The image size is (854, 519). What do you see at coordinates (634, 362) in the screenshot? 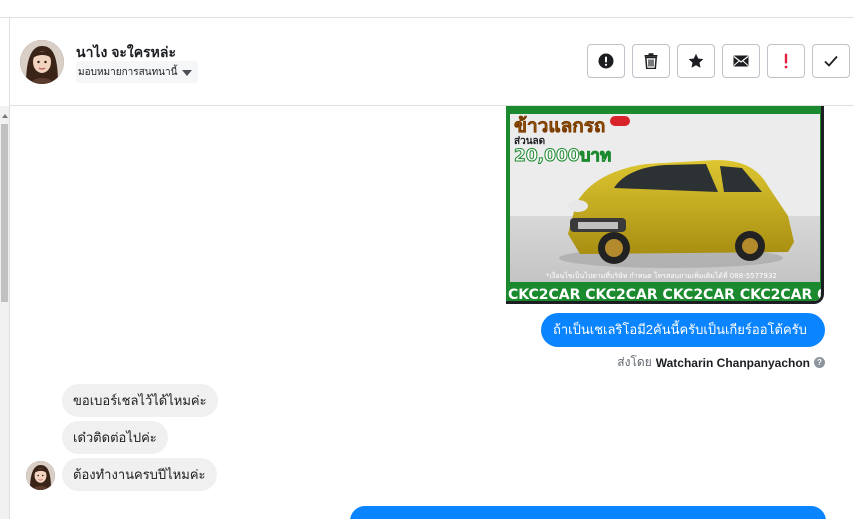
I see `sent-by-label: ส่งโดย` at bounding box center [634, 362].